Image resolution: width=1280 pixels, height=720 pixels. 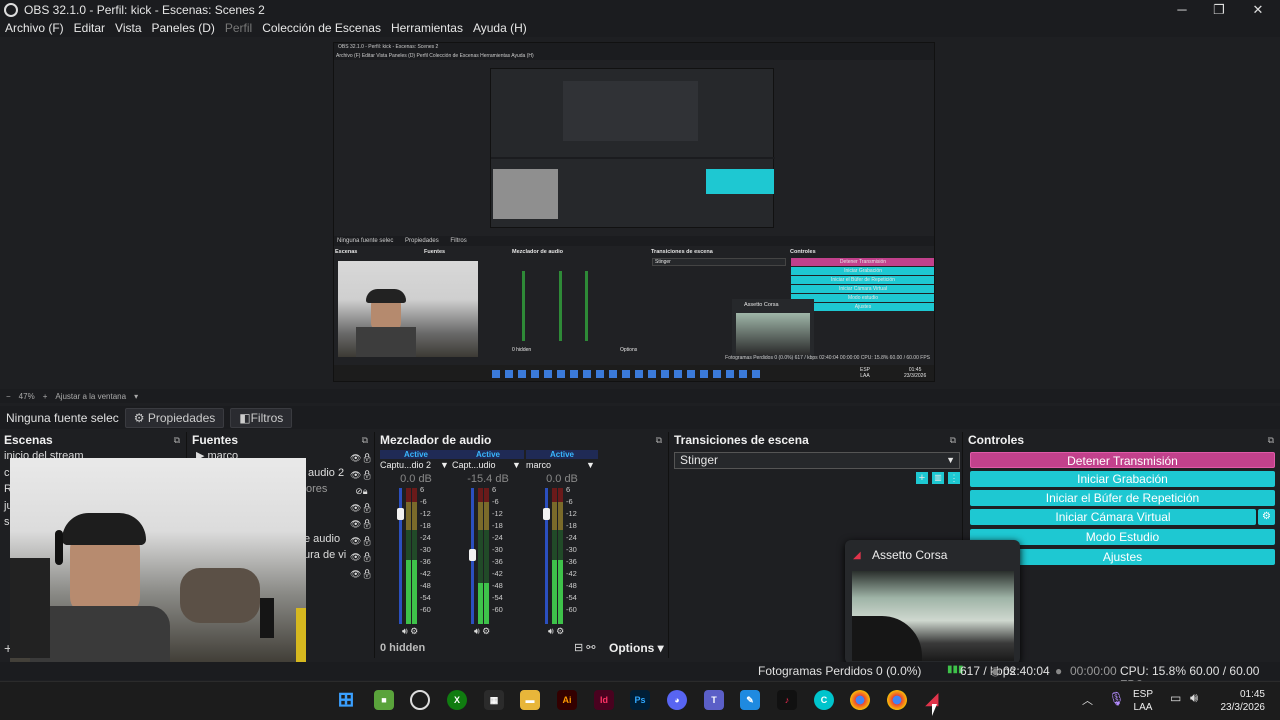 What do you see at coordinates (817, 460) in the screenshot?
I see `transition-select: Stinger ▼` at bounding box center [817, 460].